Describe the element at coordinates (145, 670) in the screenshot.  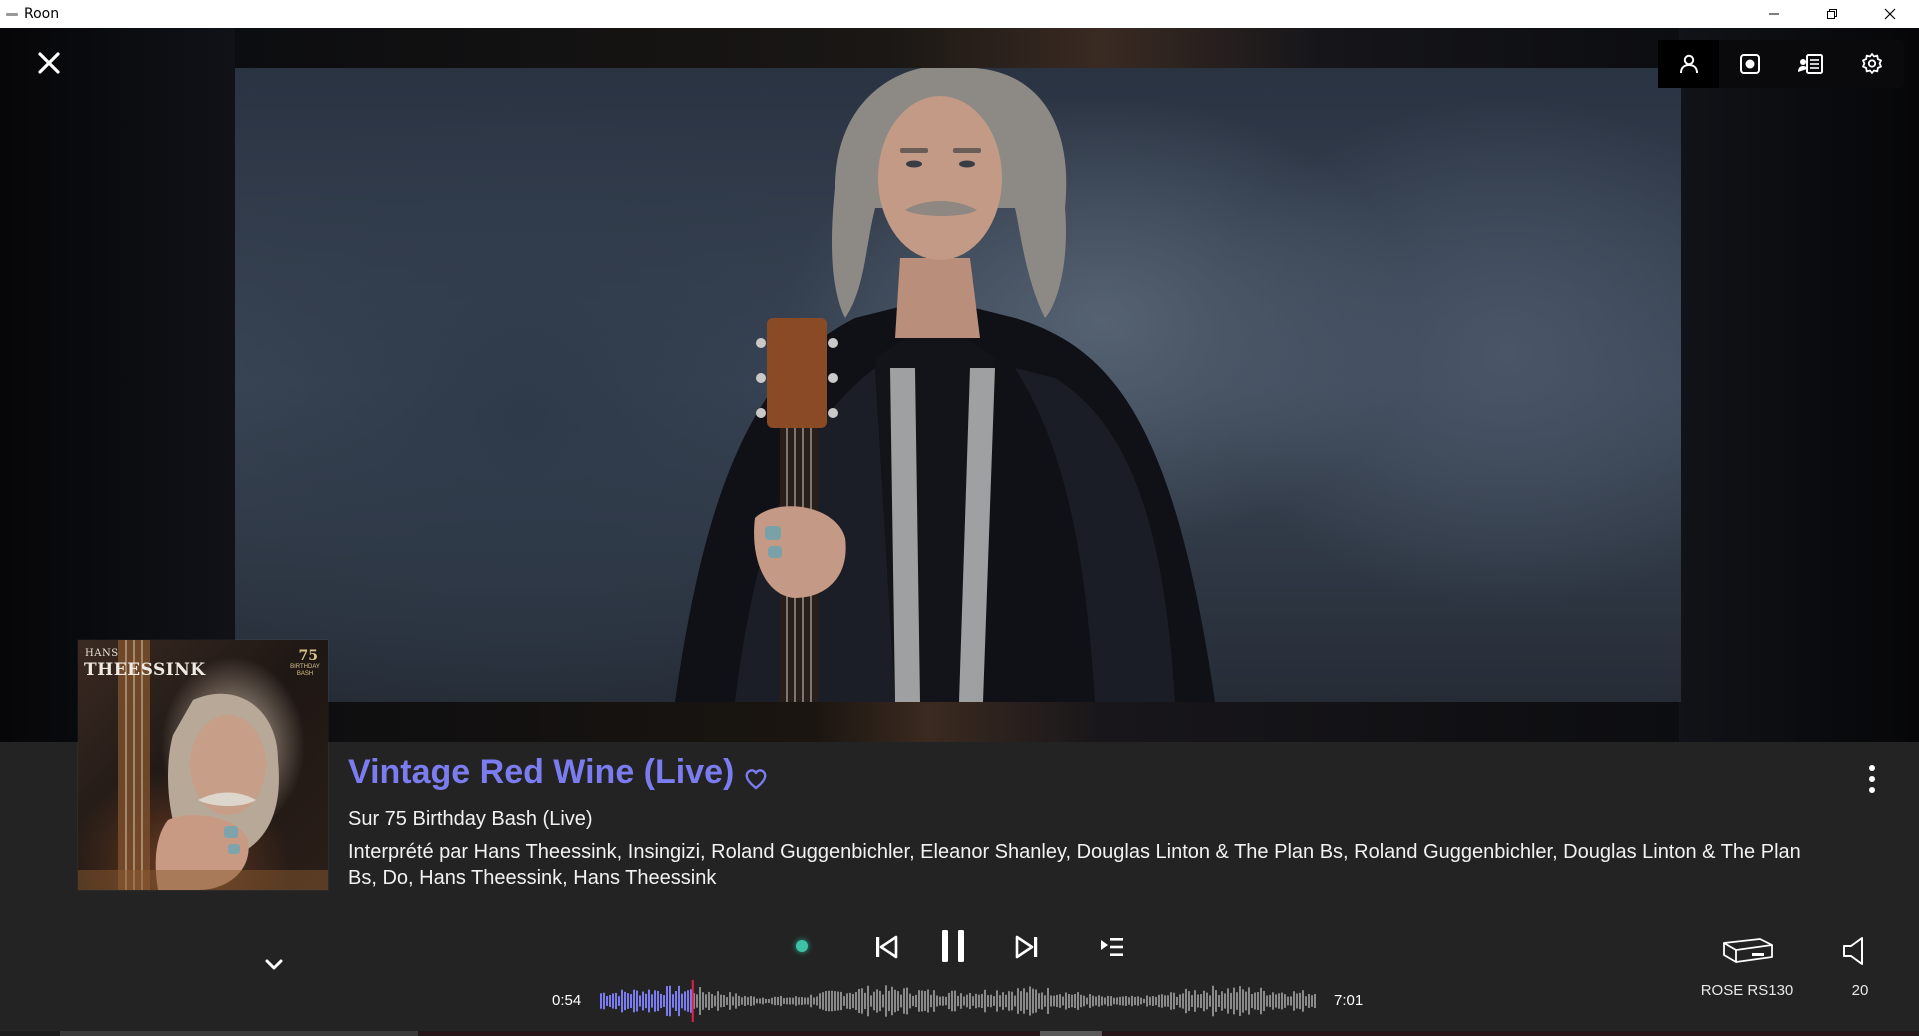
I see `album-cover-surname: THEESSINK` at that location.